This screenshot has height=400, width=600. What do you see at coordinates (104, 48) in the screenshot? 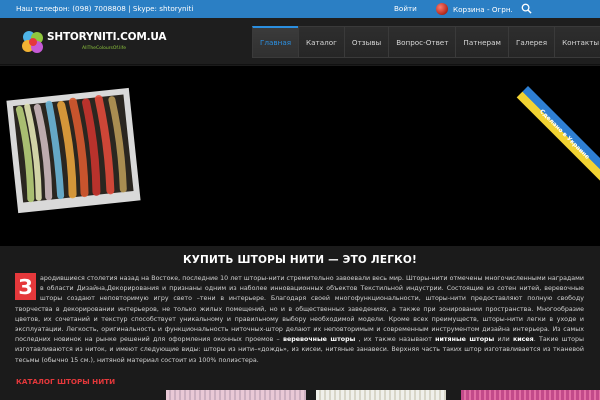
I see `logo-subtext: AllTheColoursOf.life` at bounding box center [104, 48].